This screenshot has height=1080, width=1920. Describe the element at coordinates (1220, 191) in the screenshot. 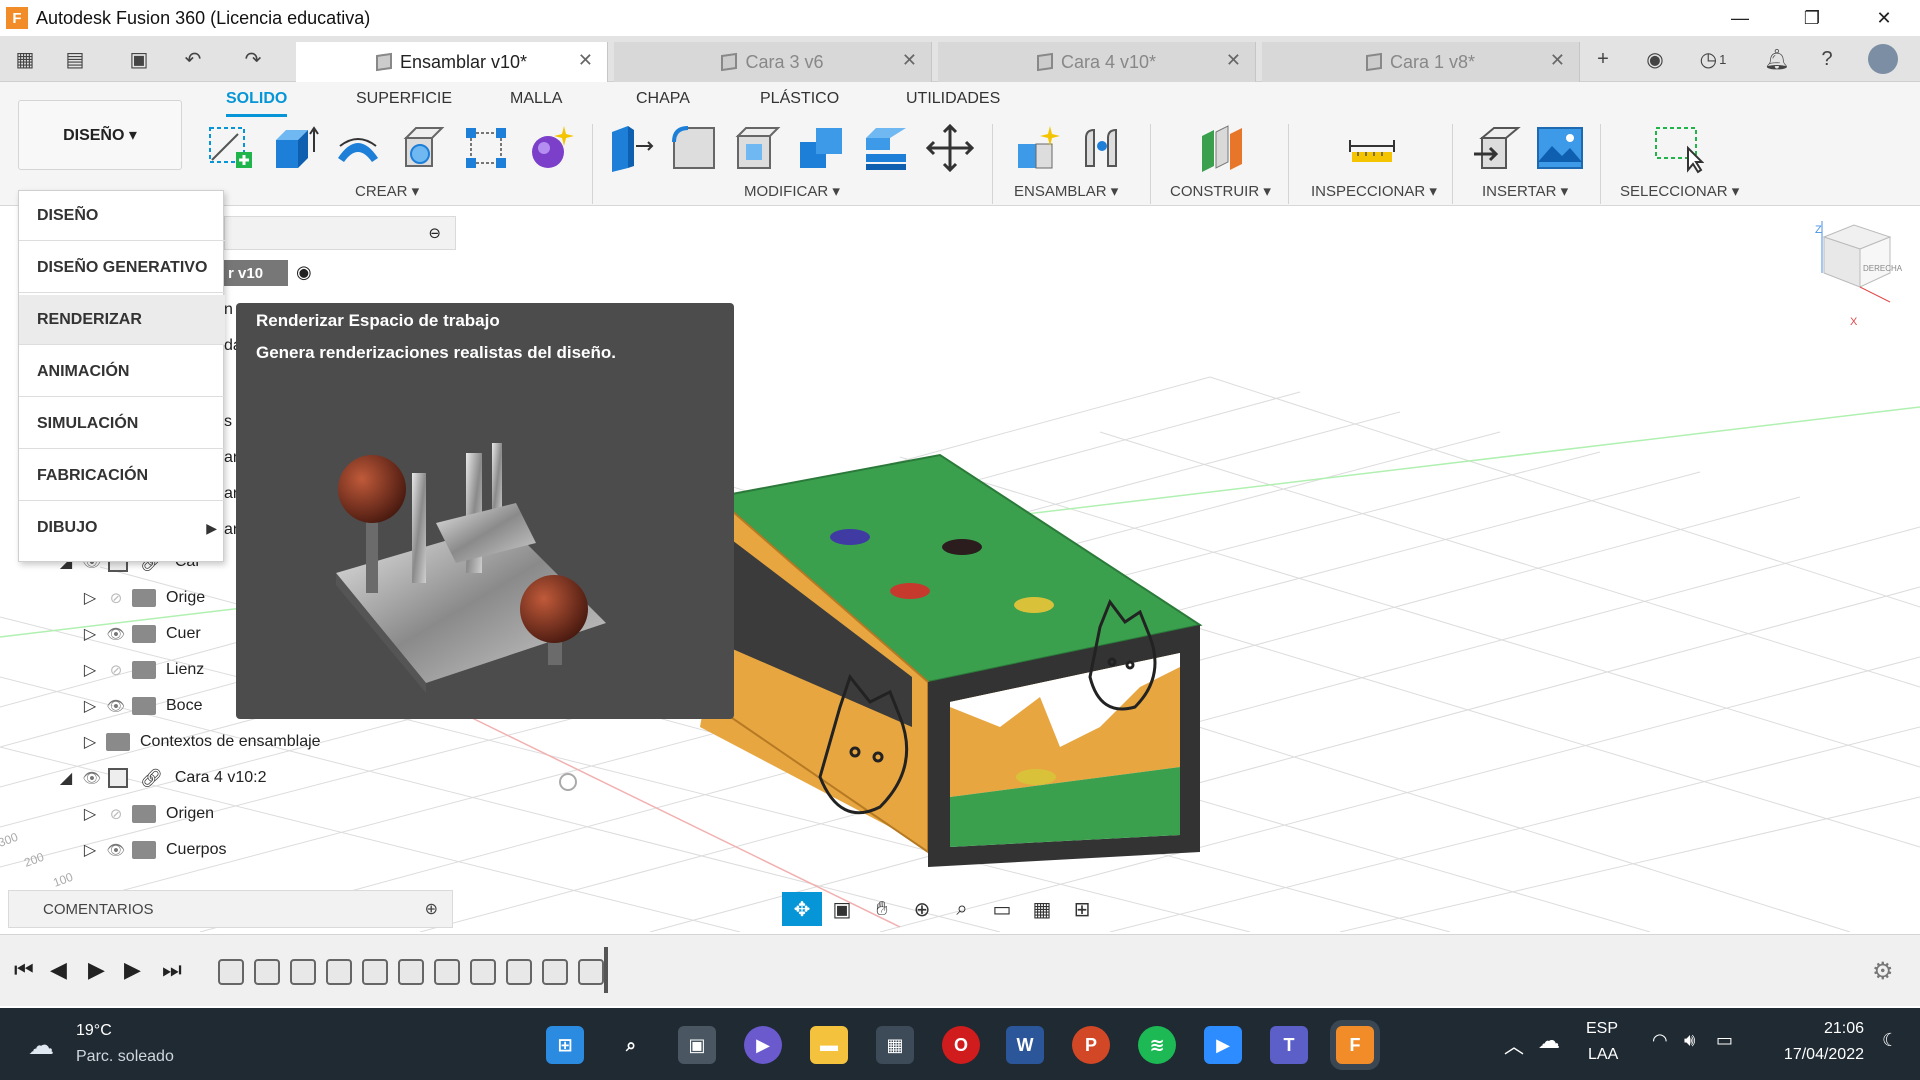

I see `group-construir: CONSTRUIR ▾` at that location.